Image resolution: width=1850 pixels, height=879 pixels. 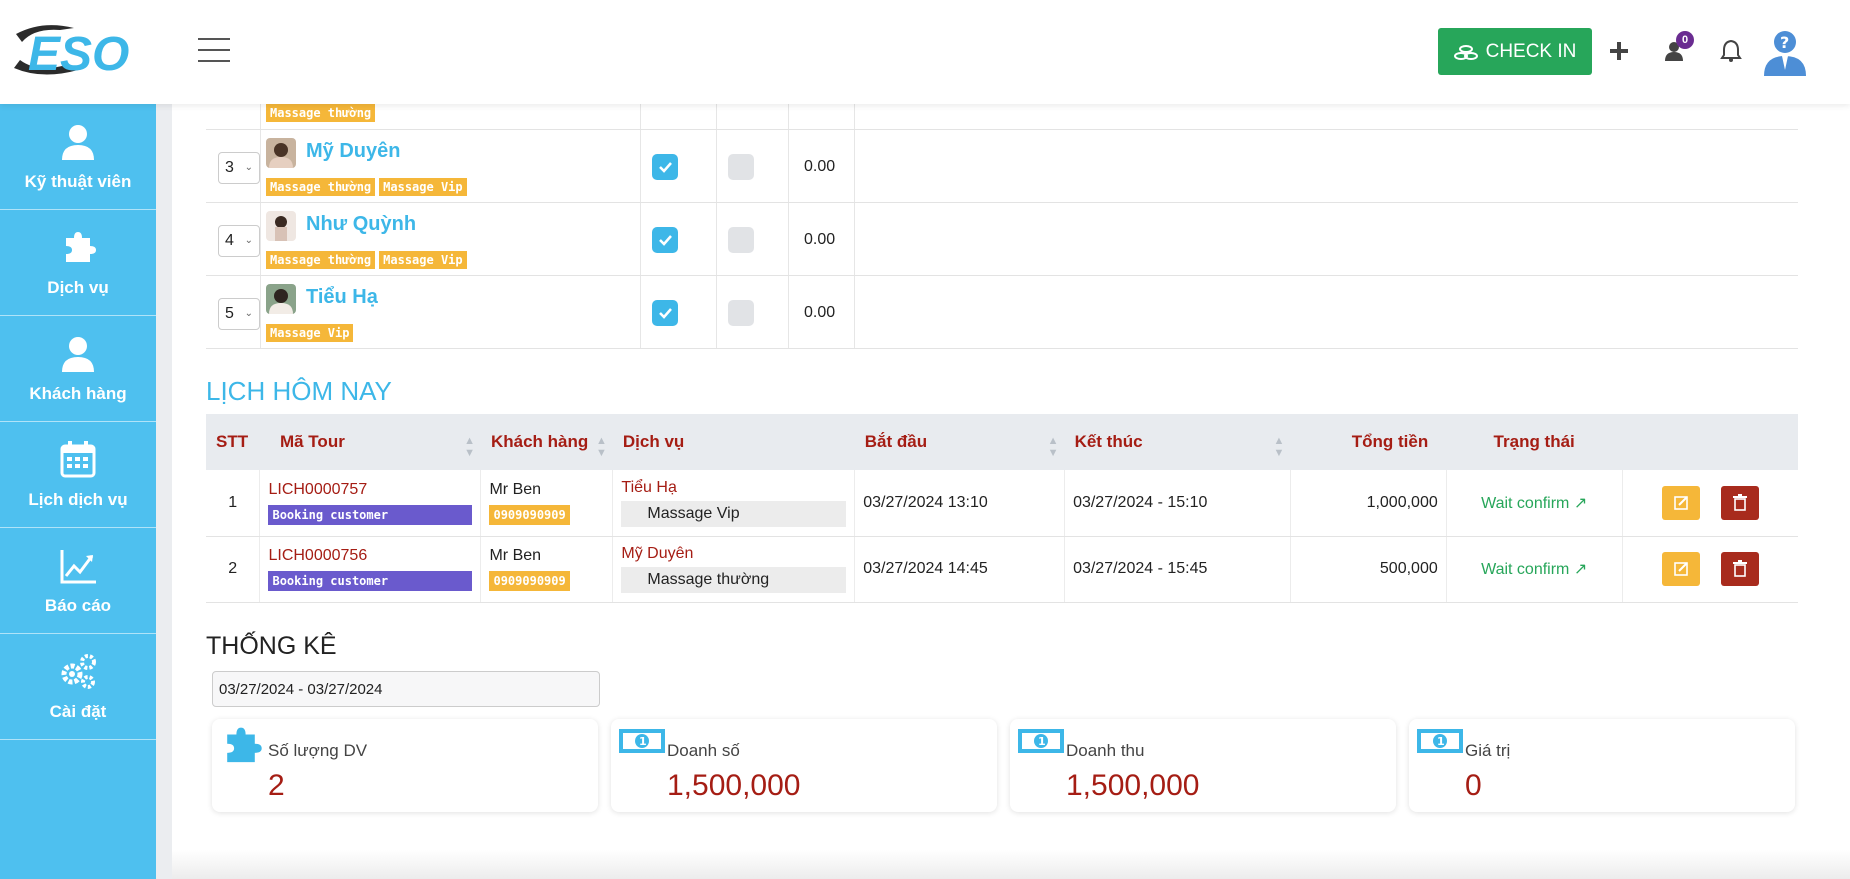 I want to click on stats-section-title: THỐNG KÊ, so click(x=271, y=646).